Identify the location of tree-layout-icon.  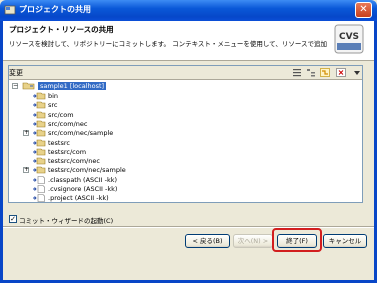
(311, 72).